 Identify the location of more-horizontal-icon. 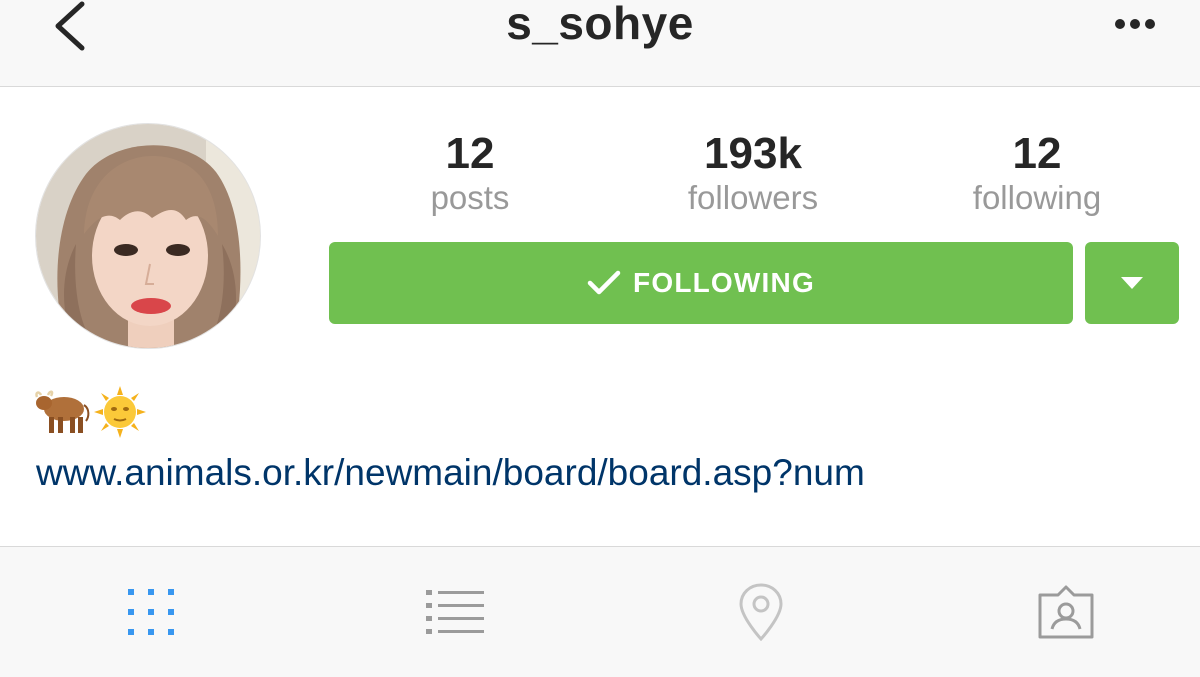
(1135, 24).